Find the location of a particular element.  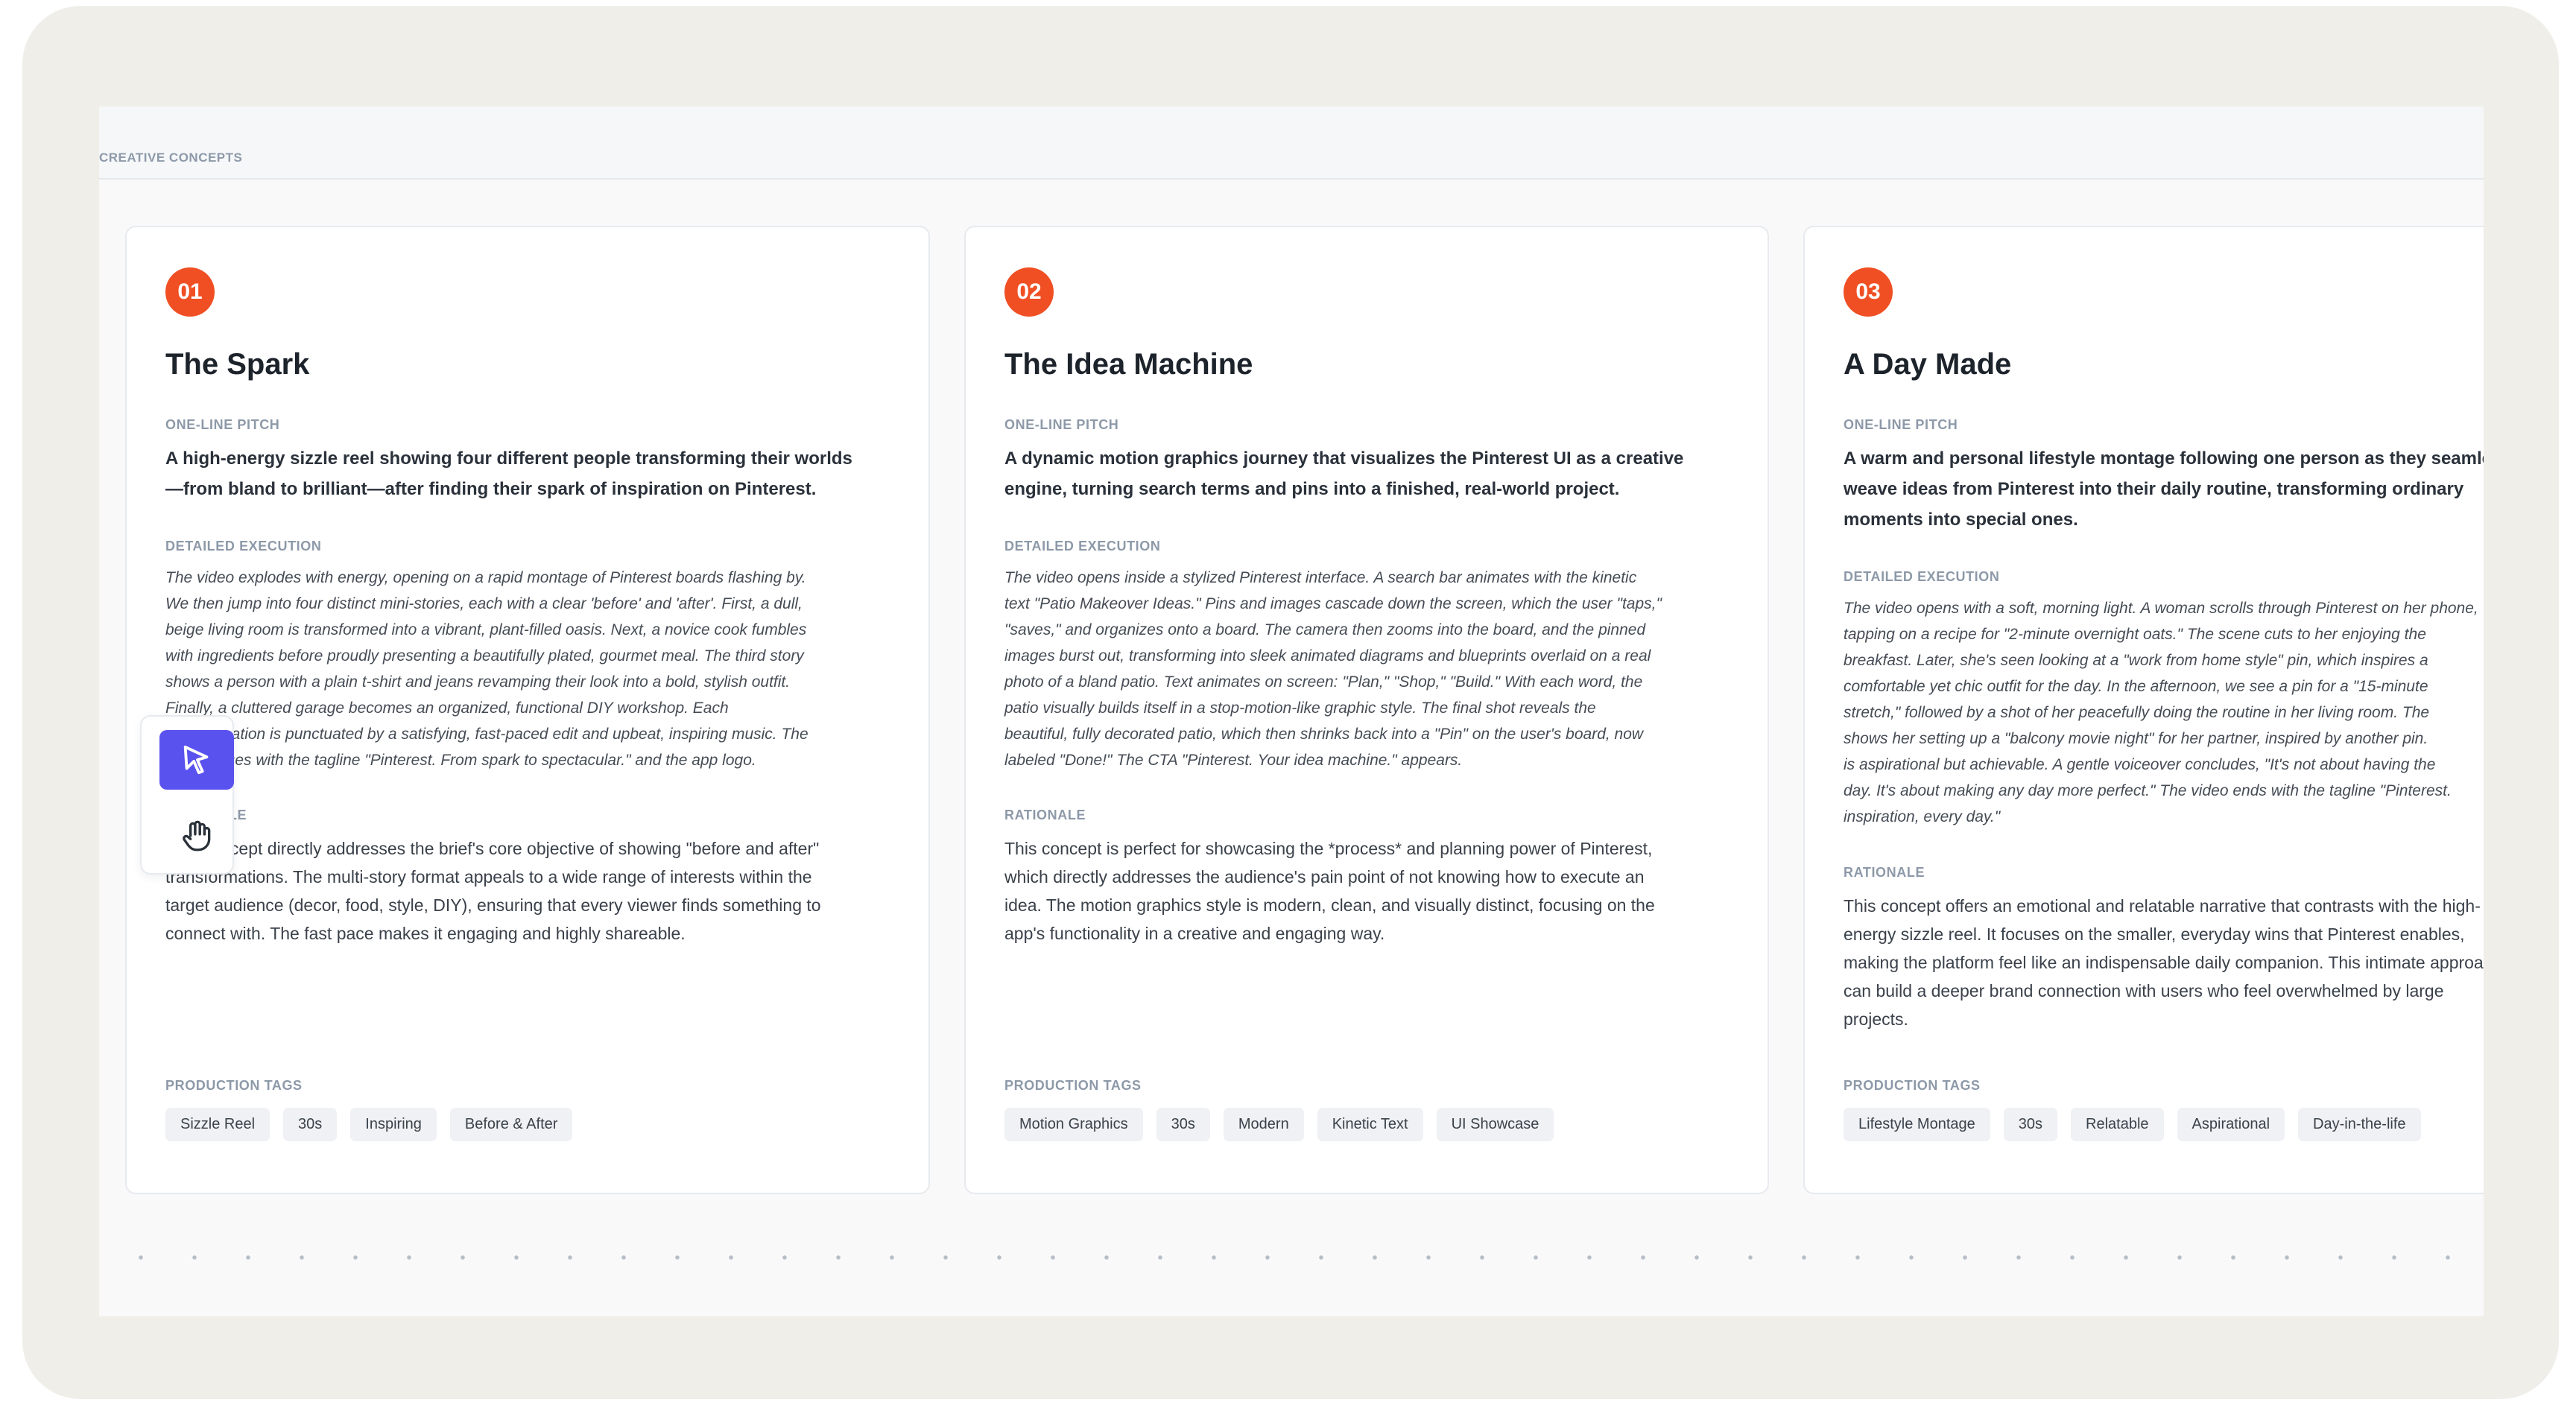

concept-title: A Day Made is located at coordinates (1928, 364).